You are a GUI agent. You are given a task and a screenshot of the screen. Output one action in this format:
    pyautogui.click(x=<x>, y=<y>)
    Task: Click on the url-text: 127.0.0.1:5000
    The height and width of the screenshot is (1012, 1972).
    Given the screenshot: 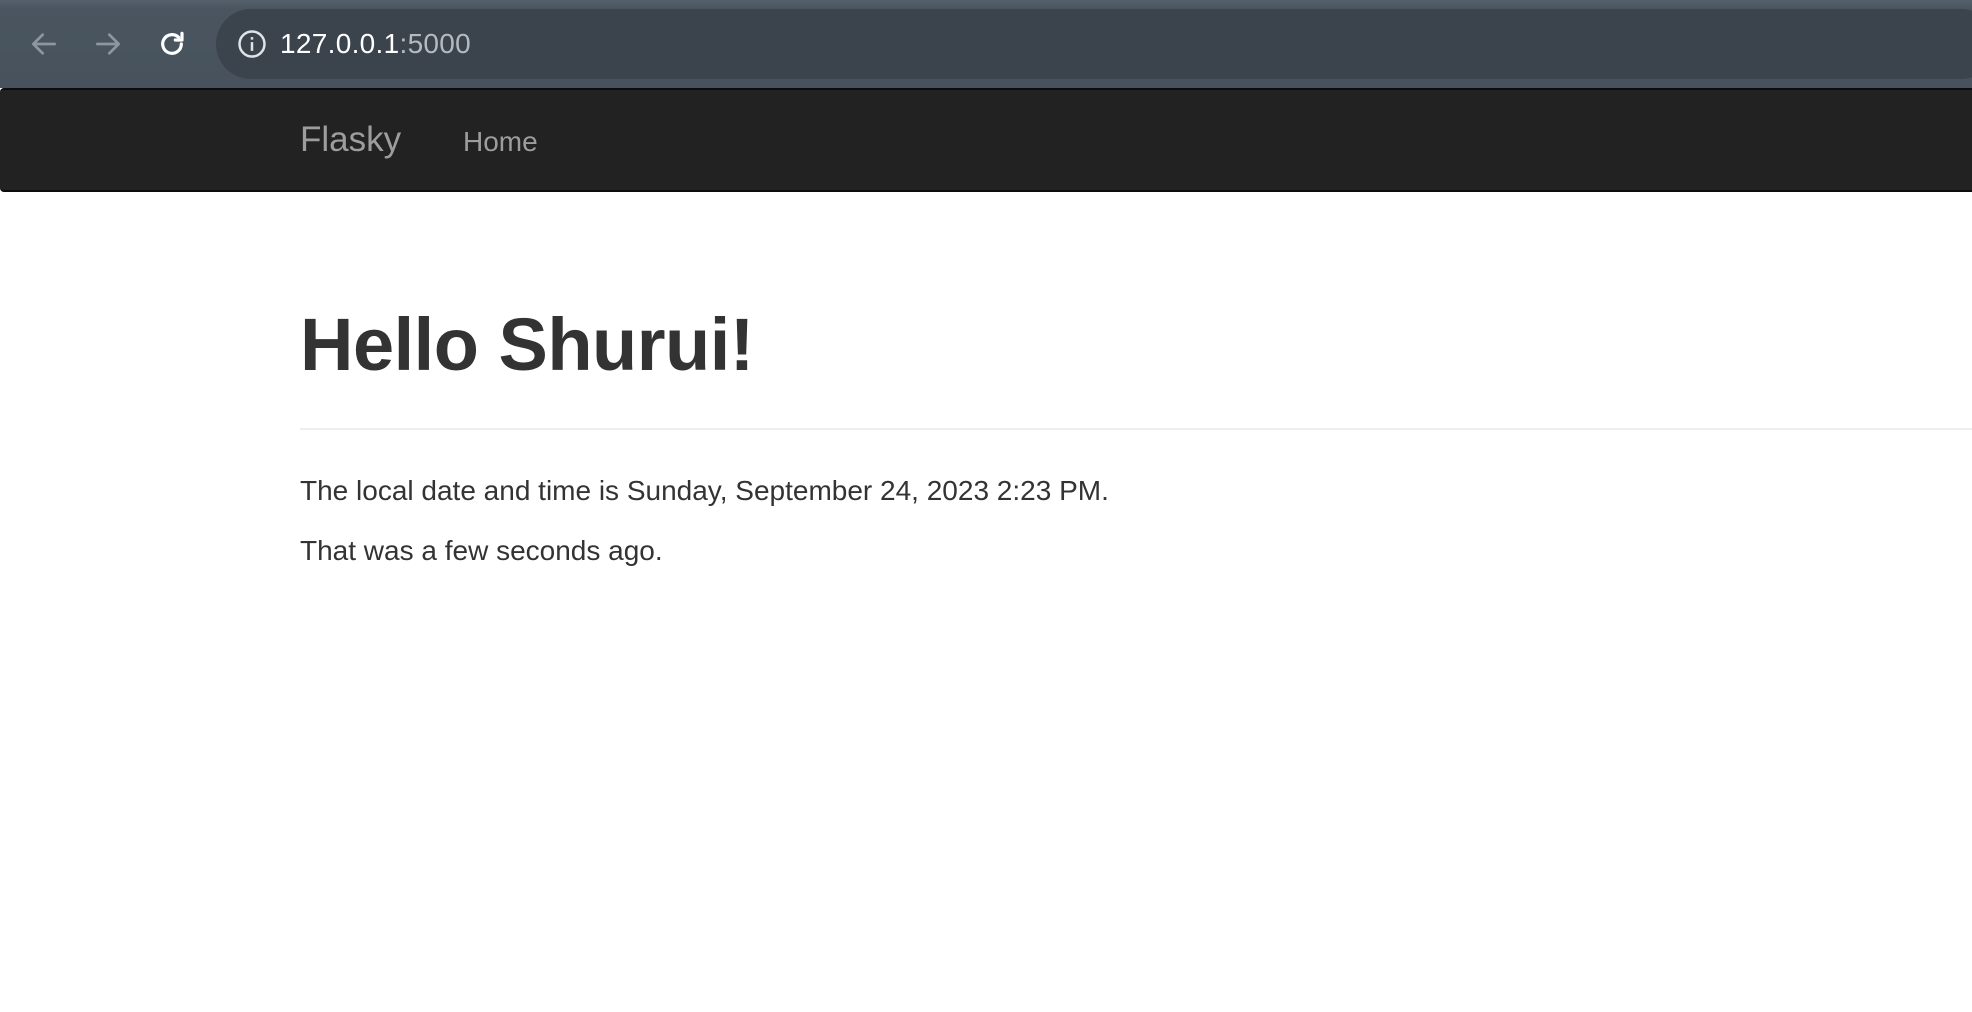 What is the action you would take?
    pyautogui.click(x=375, y=44)
    